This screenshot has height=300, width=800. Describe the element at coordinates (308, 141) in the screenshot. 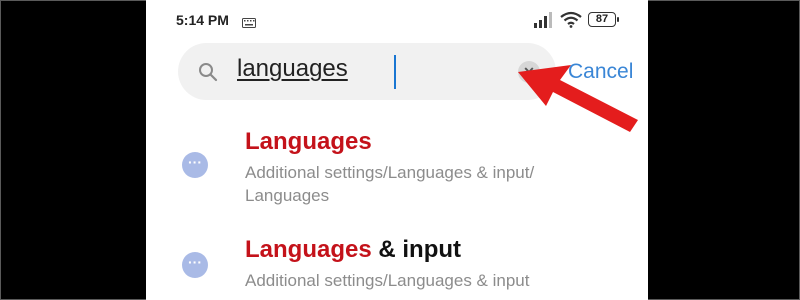

I see `result-title: Languages` at that location.